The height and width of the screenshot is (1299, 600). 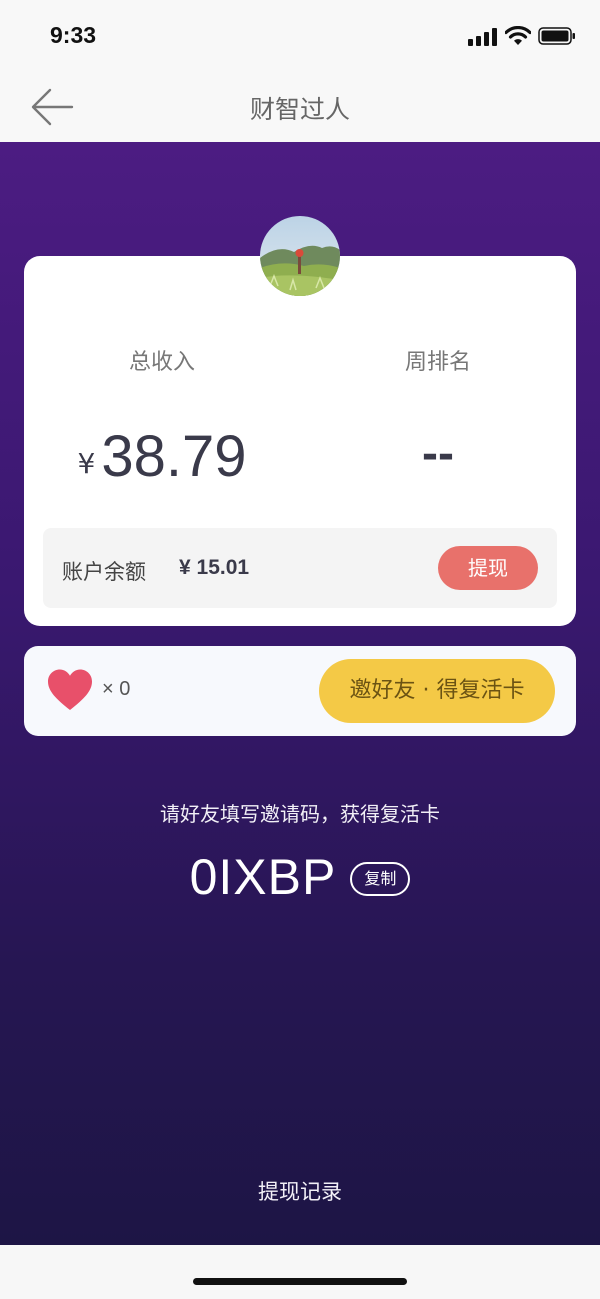 I want to click on status-bar: 9:33, so click(x=300, y=36).